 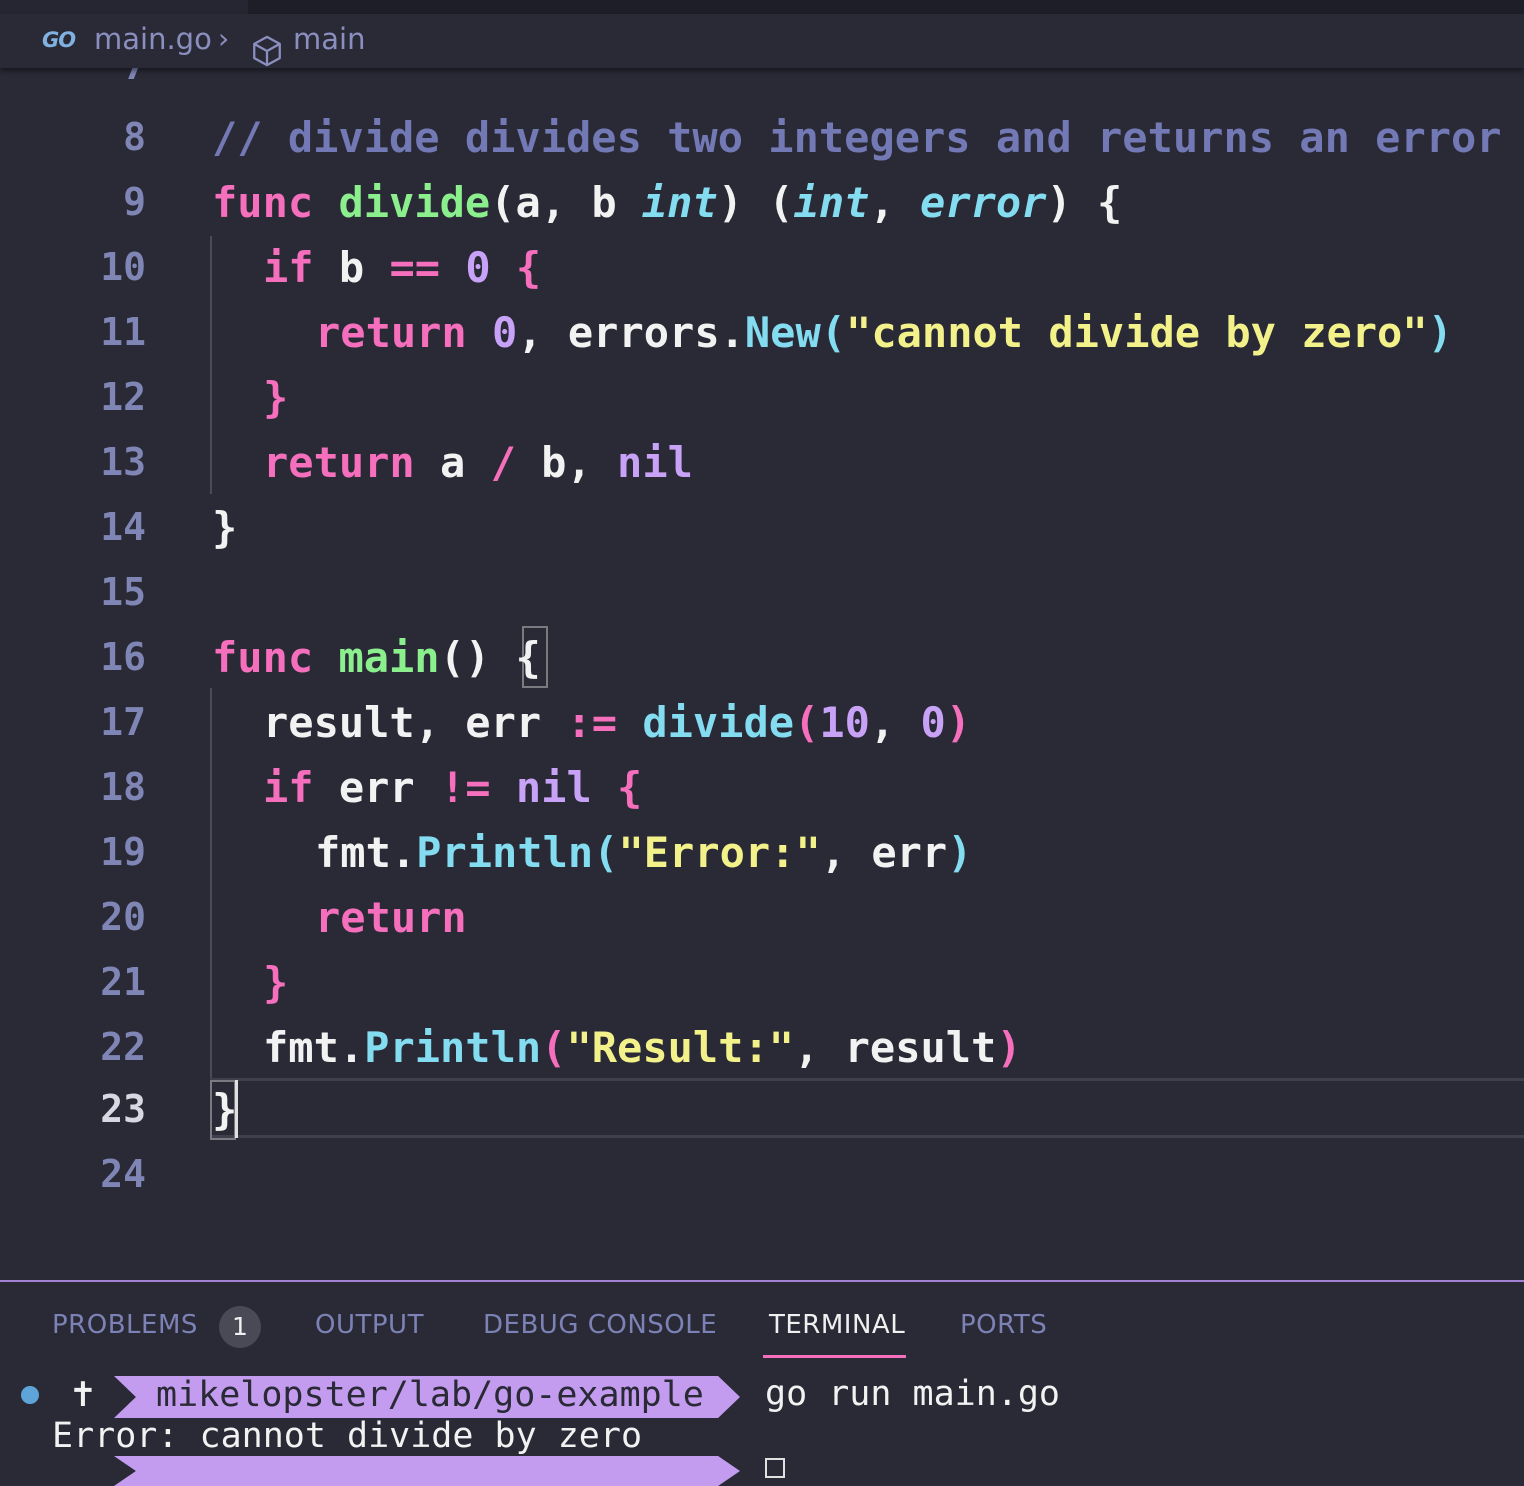 What do you see at coordinates (83, 1395) in the screenshot?
I see `prompt-symbol: ✝` at bounding box center [83, 1395].